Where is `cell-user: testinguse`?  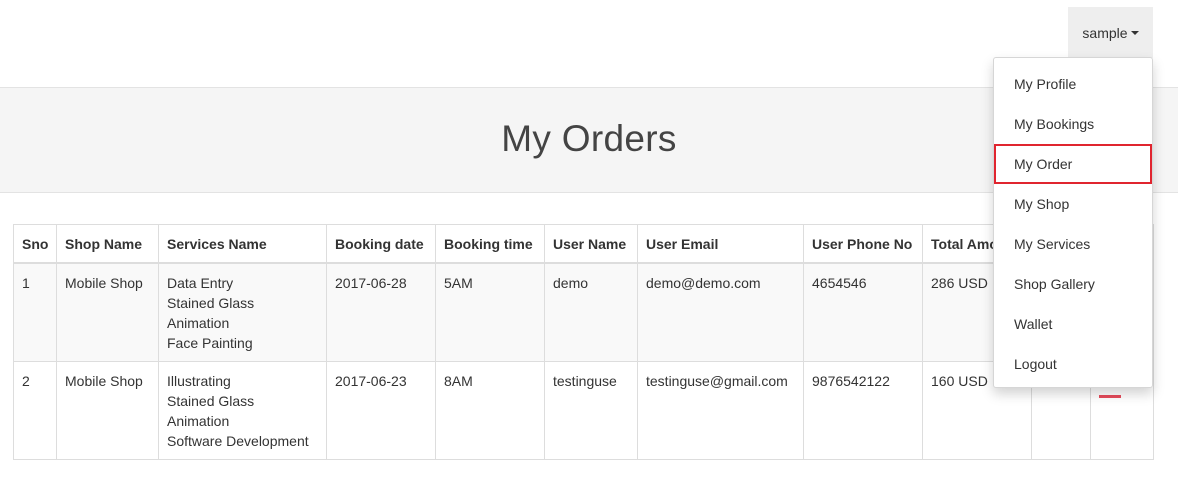
cell-user: testinguse is located at coordinates (591, 410).